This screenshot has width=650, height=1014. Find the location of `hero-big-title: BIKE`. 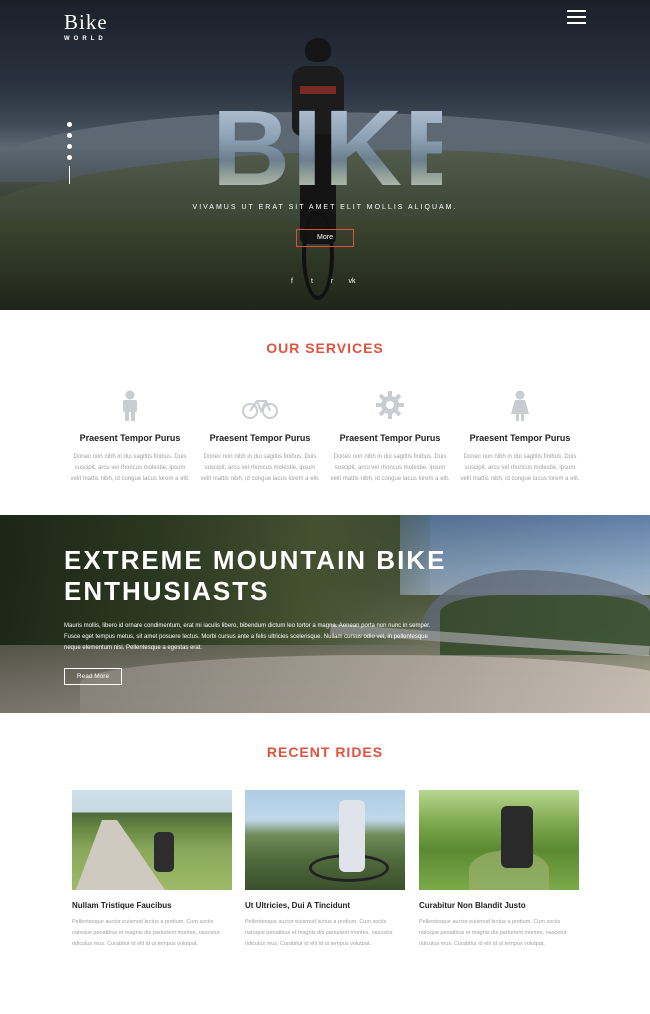

hero-big-title: BIKE is located at coordinates (345, 147).